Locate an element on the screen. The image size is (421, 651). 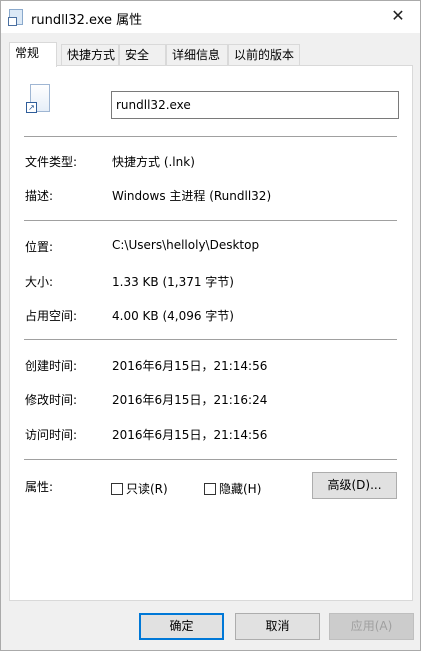
shortcut-arrow-icon: ↗ is located at coordinates (31, 107).